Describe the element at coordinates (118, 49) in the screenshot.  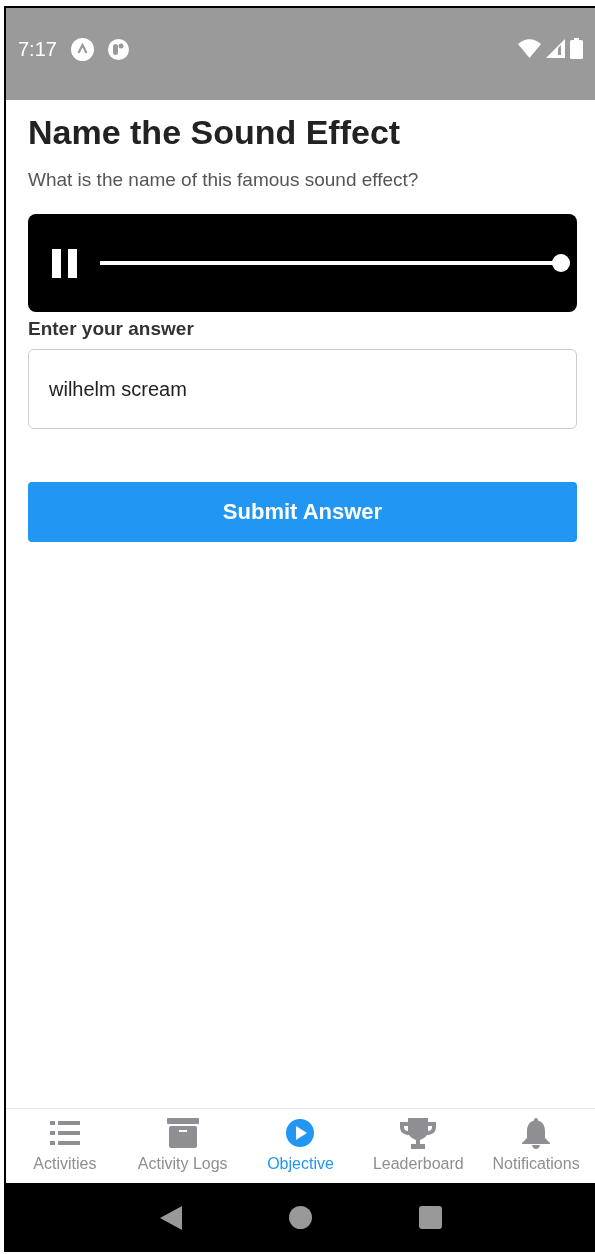
I see `app-badge-icon` at that location.